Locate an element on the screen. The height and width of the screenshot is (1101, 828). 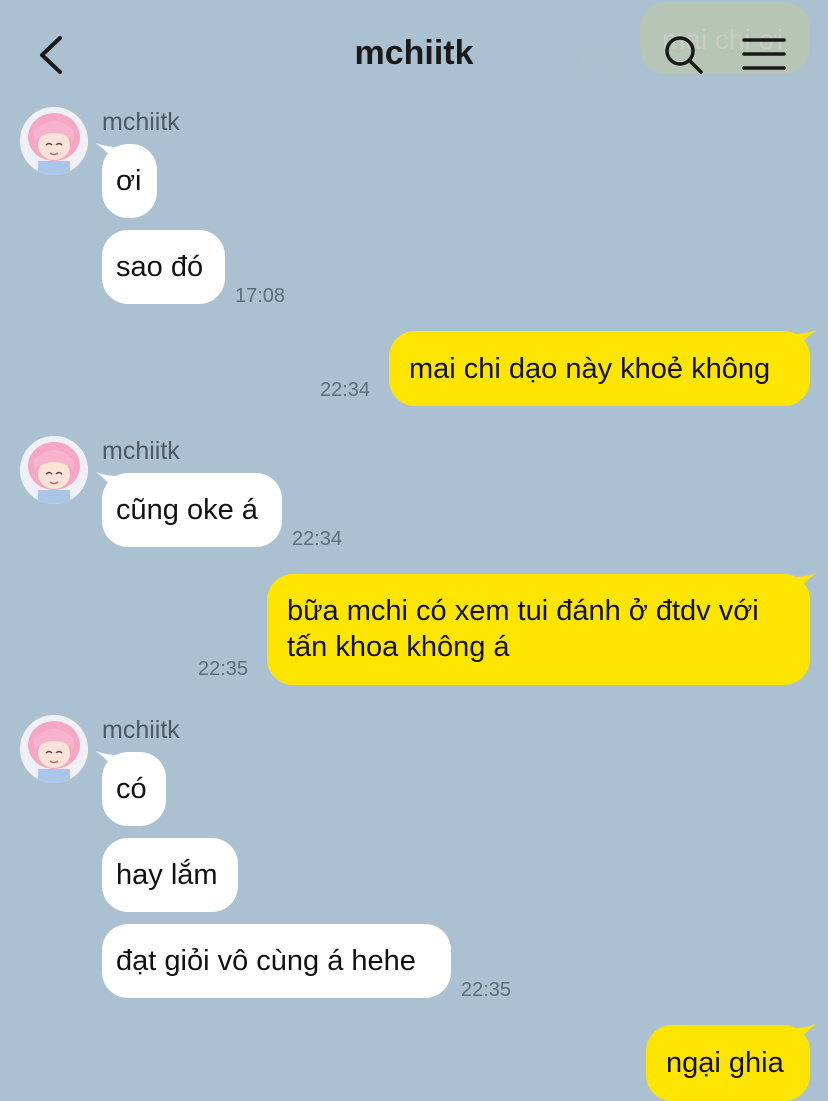
chat-header: mai chị ơi 17:07 mchiitk is located at coordinates (414, 55).